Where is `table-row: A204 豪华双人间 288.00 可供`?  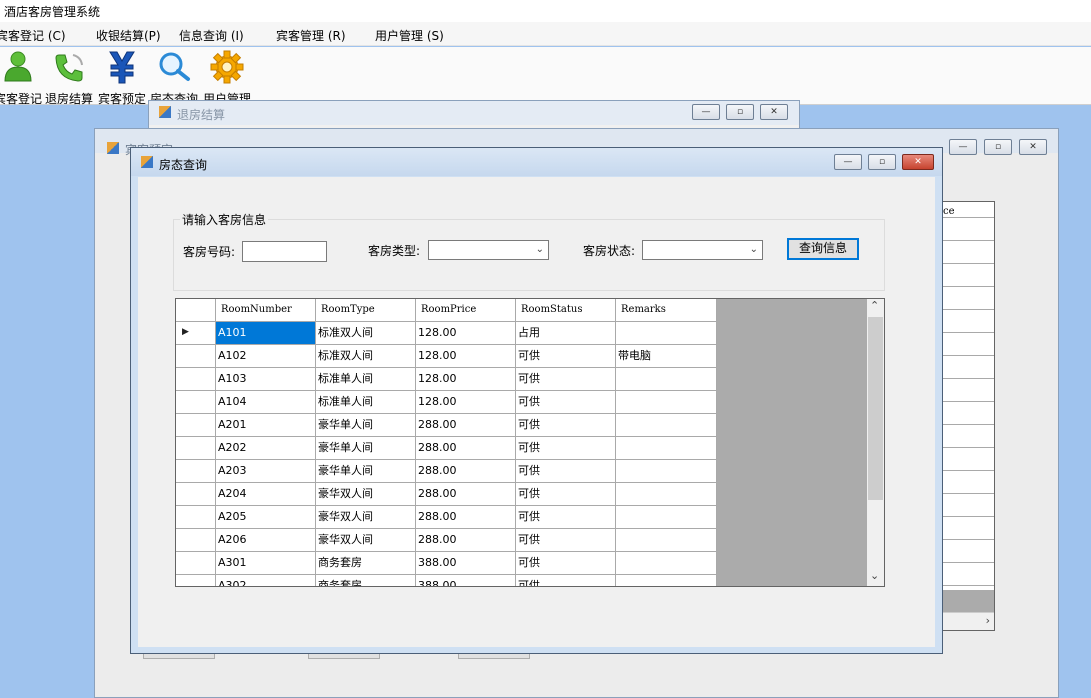 table-row: A204 豪华双人间 288.00 可供 is located at coordinates (446, 494).